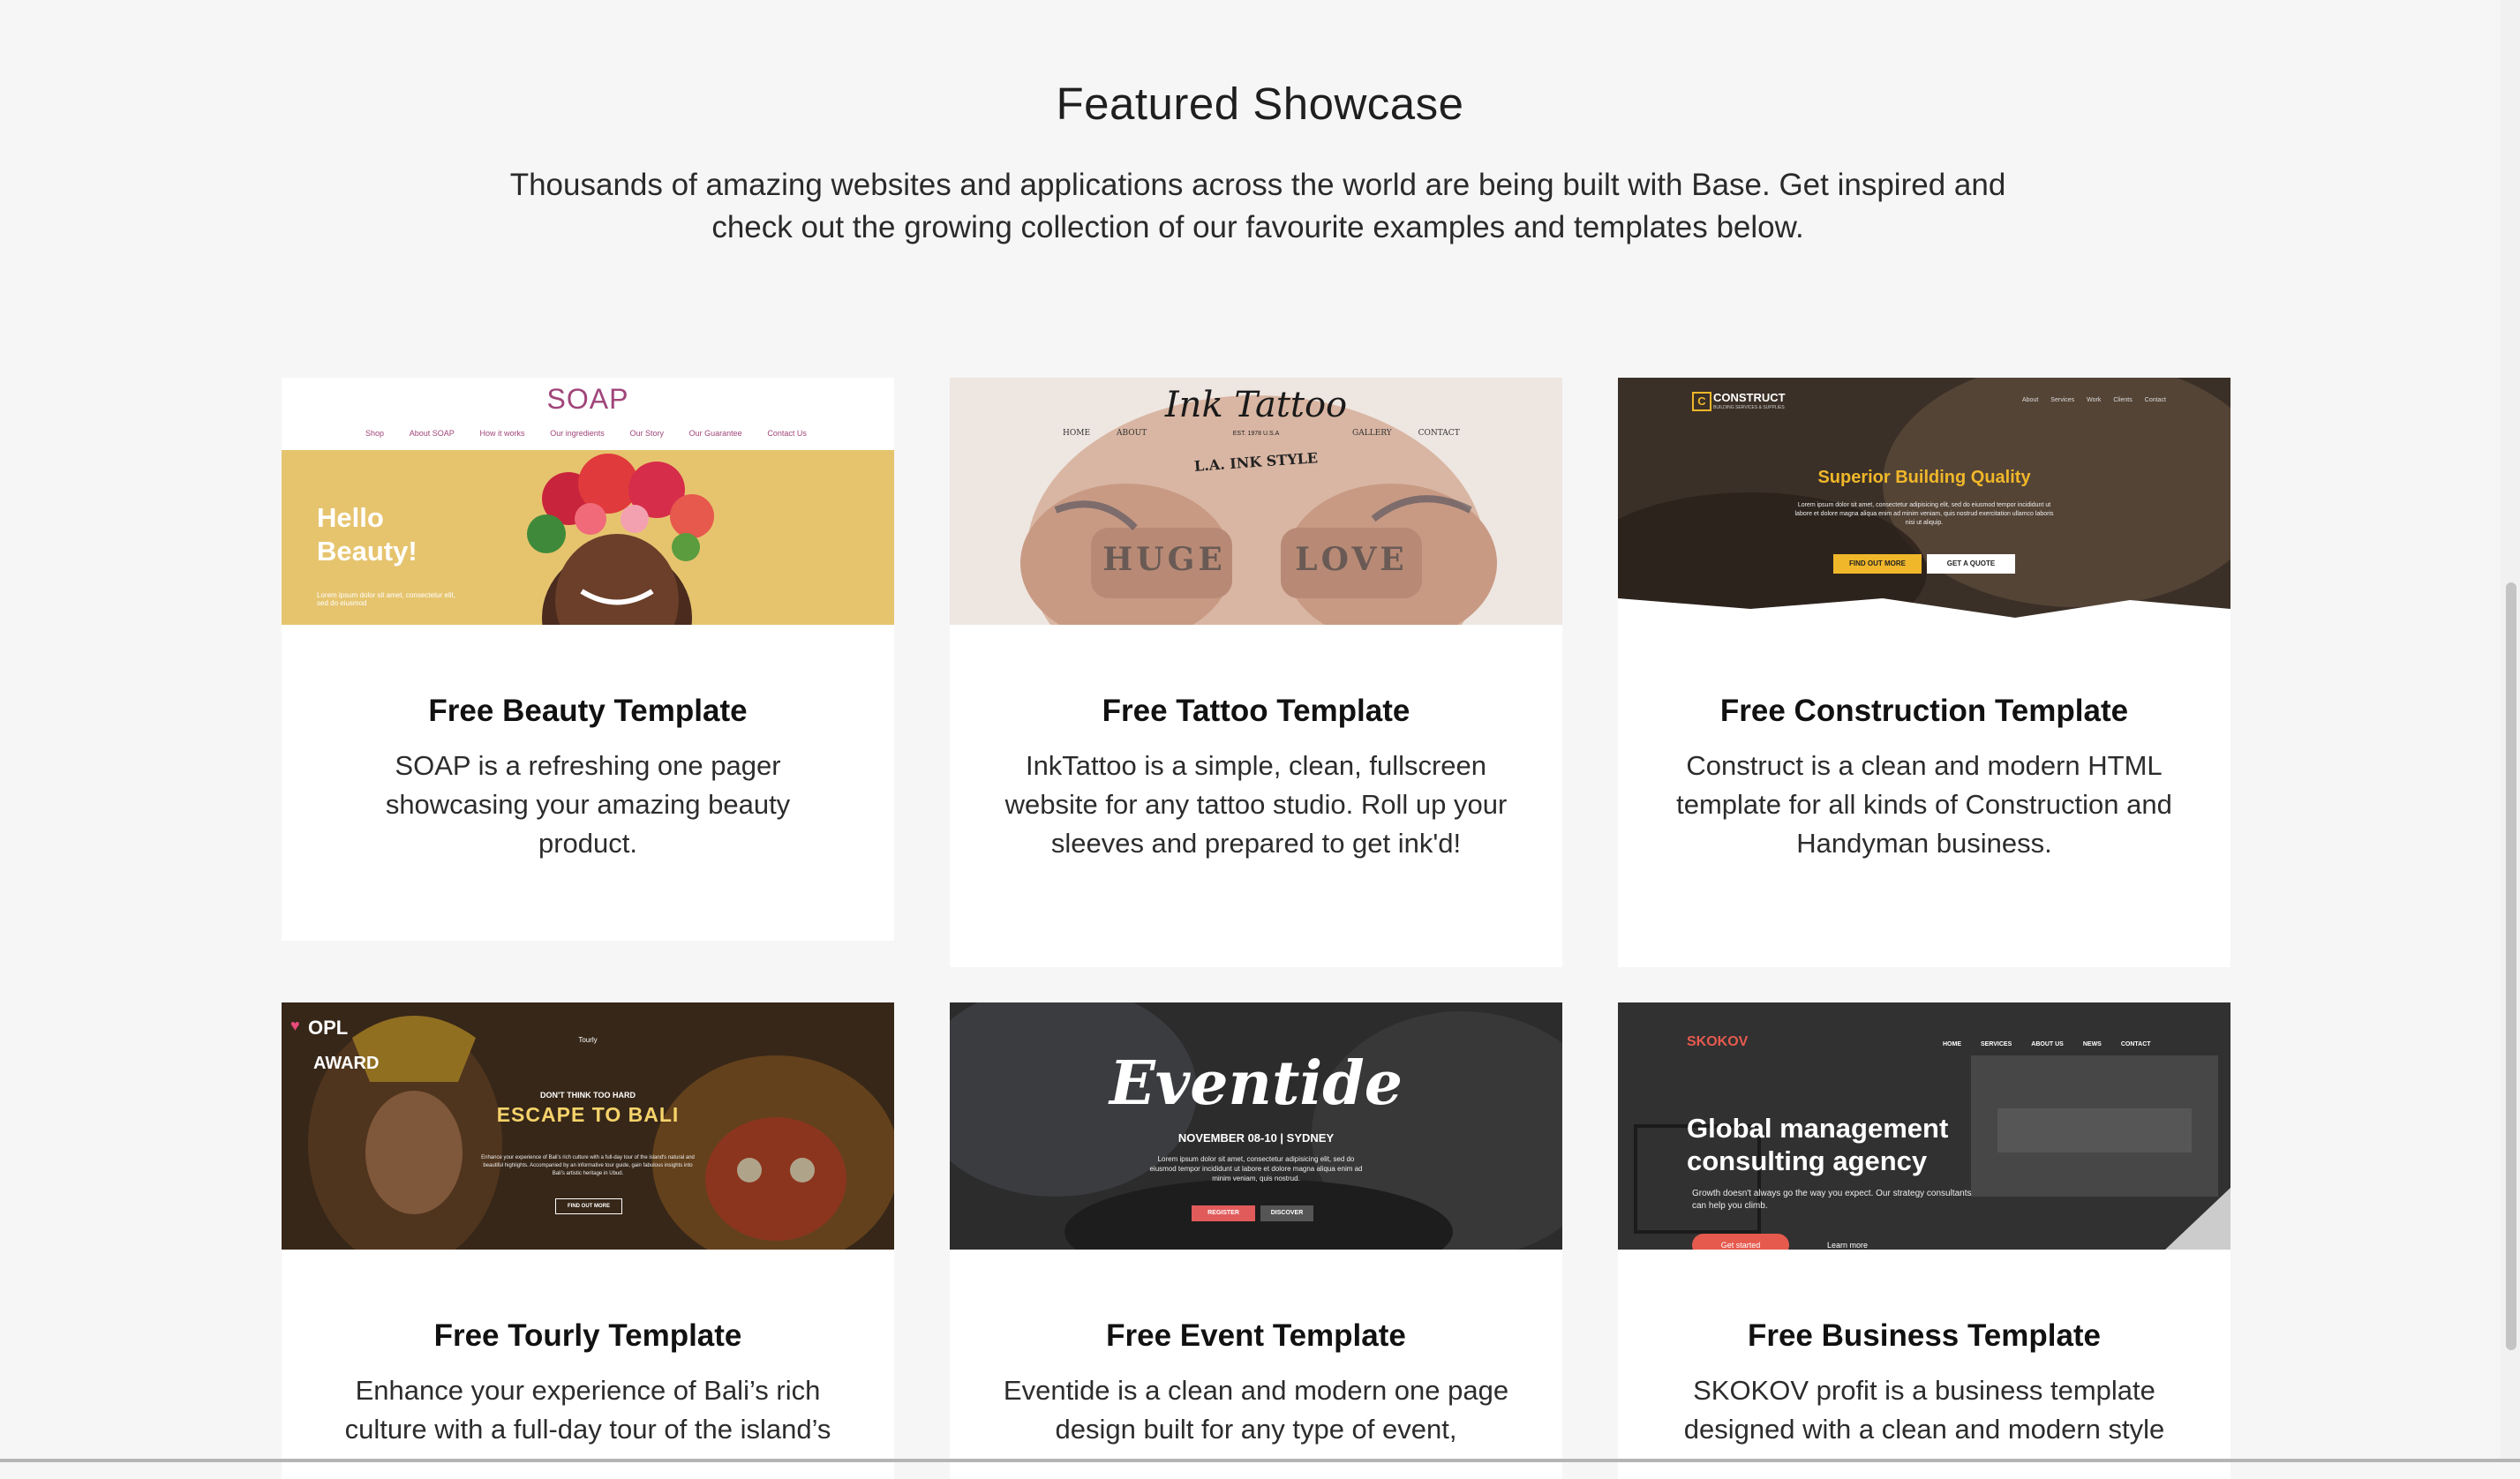 The height and width of the screenshot is (1479, 2520). I want to click on skokov-nav-contact: CONTACT, so click(2135, 1044).